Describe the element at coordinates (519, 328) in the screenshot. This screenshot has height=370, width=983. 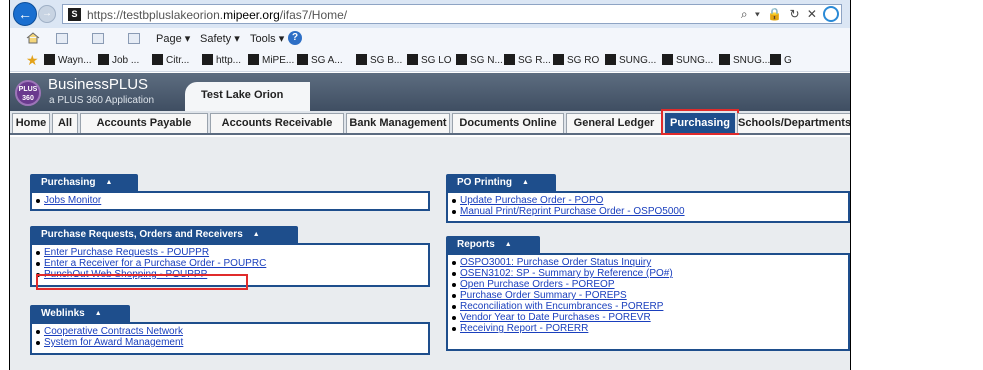
I see `link-item: Receiving Report - PORERR` at that location.